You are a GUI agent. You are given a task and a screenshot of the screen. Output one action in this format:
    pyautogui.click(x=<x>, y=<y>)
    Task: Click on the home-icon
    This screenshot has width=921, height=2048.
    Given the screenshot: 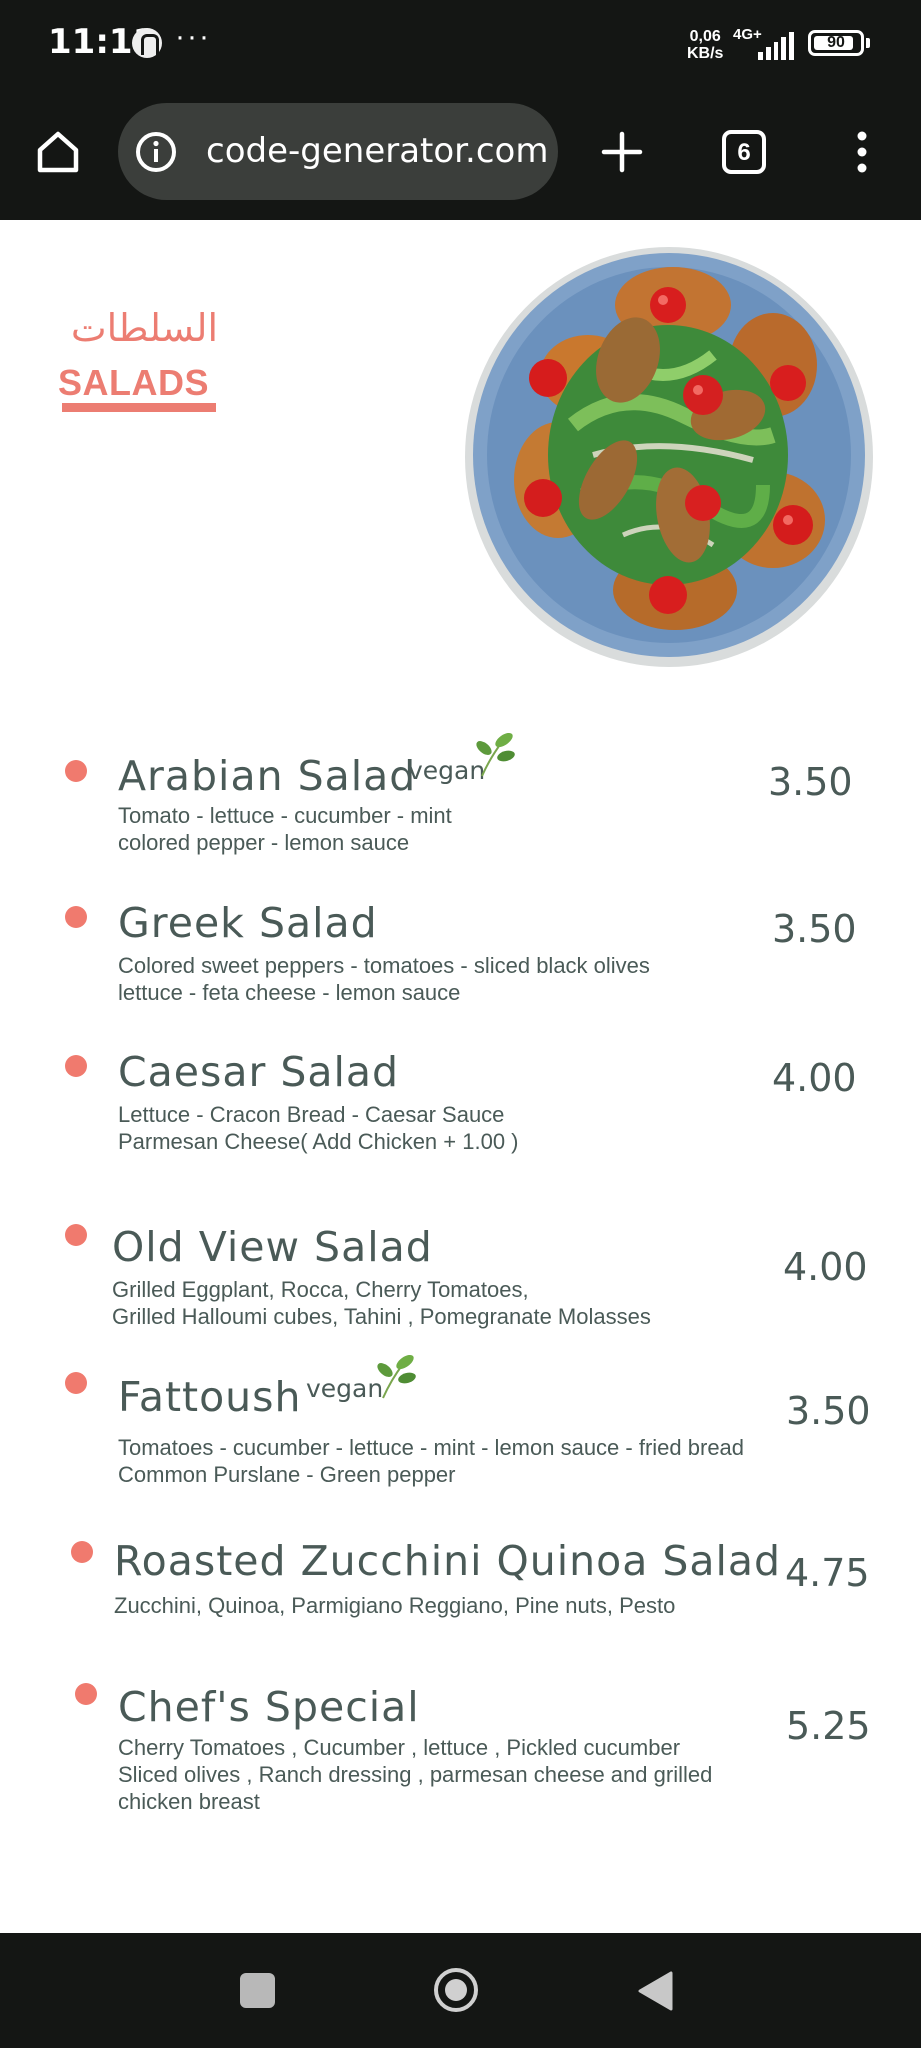 What is the action you would take?
    pyautogui.click(x=58, y=152)
    